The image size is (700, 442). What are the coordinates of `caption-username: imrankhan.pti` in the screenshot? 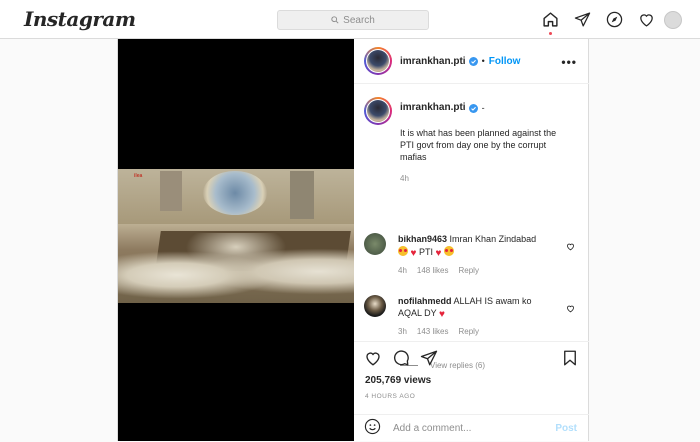 It's located at (433, 108).